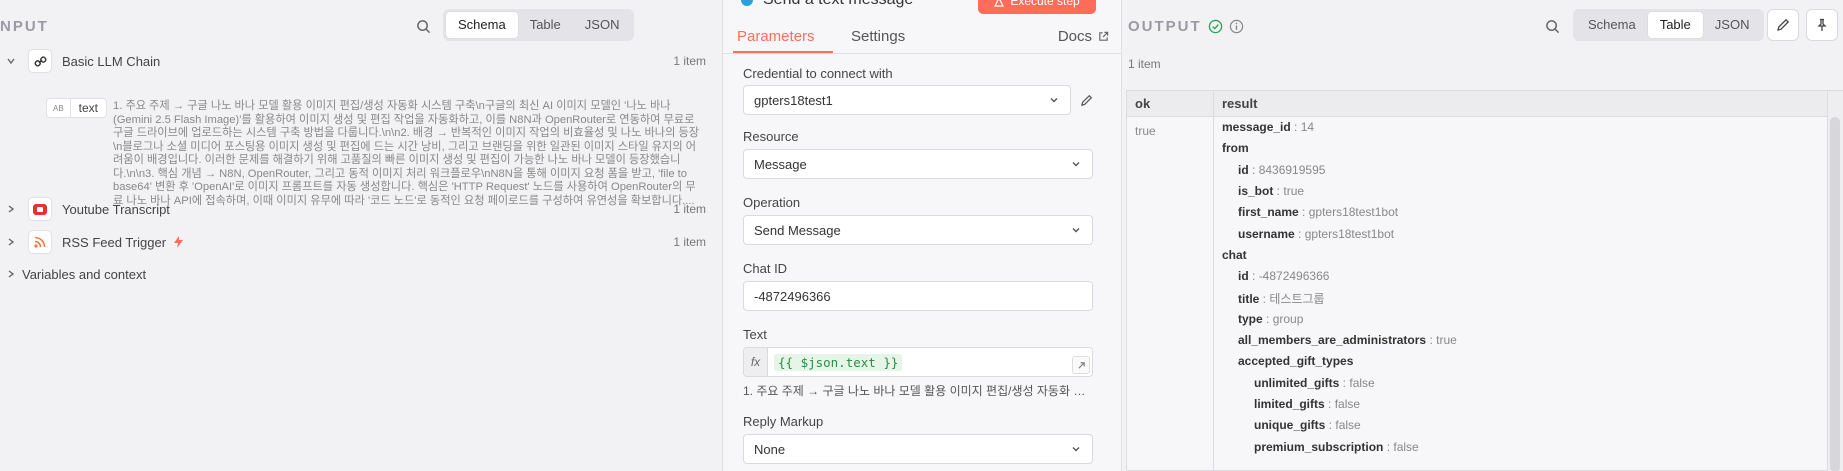  What do you see at coordinates (918, 362) in the screenshot?
I see `text-expression-input: fx {{ $json.text }}` at bounding box center [918, 362].